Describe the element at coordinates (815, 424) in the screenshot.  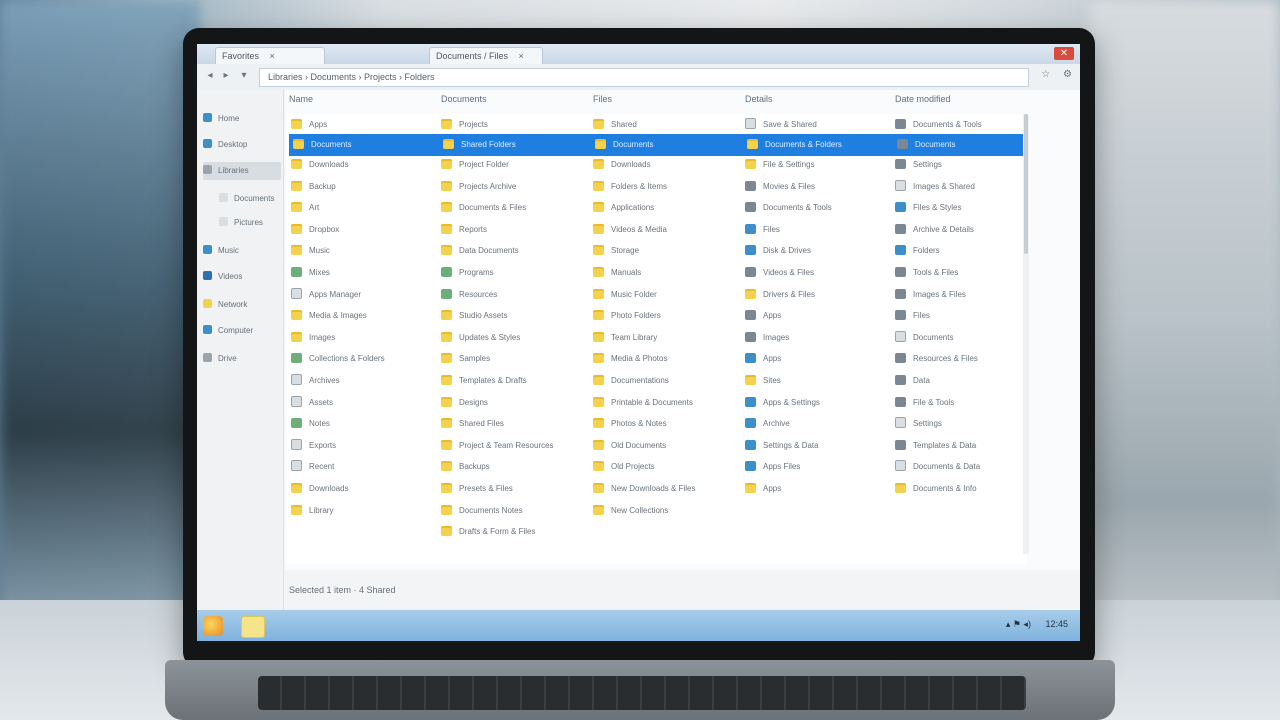
I see `file-item: Archive` at that location.